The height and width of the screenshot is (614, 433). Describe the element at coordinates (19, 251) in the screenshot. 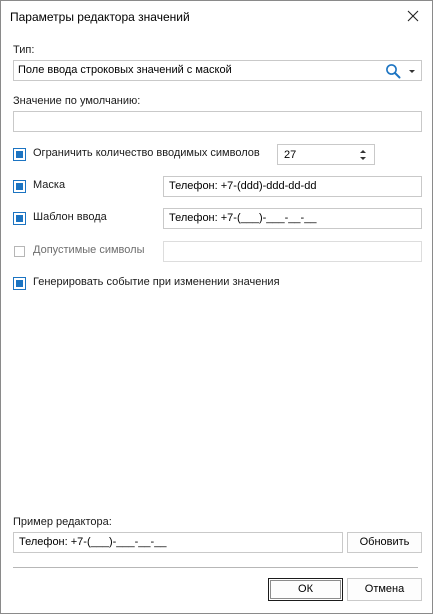

I see `allowed-chars-checkbox` at that location.